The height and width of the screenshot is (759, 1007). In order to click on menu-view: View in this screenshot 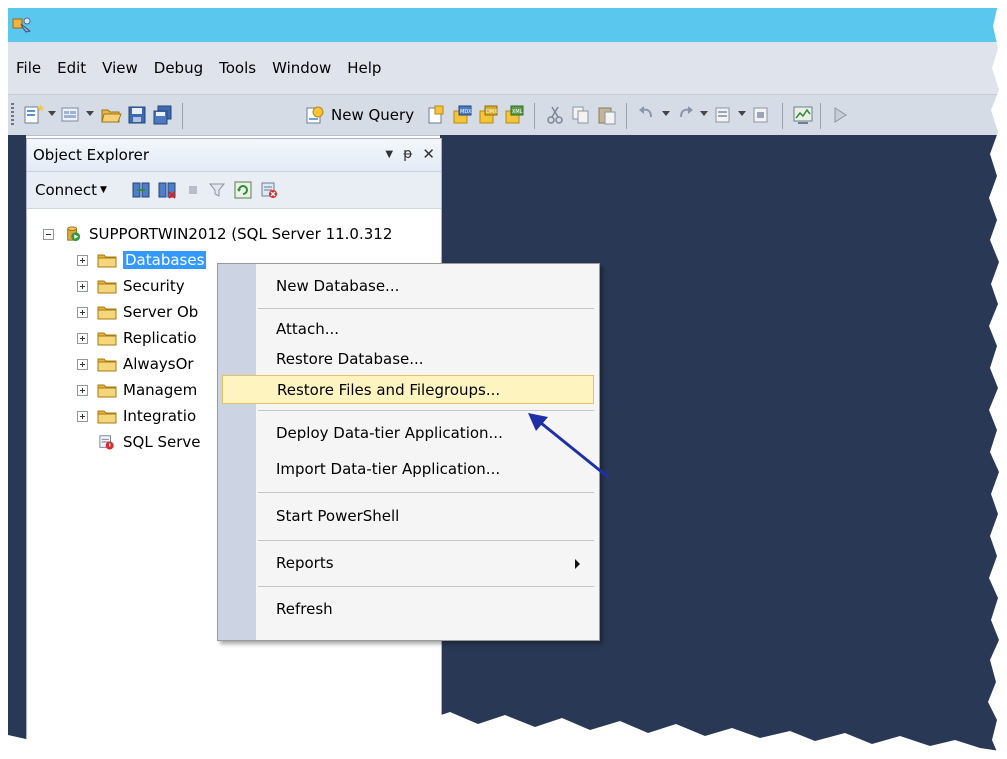, I will do `click(120, 68)`.